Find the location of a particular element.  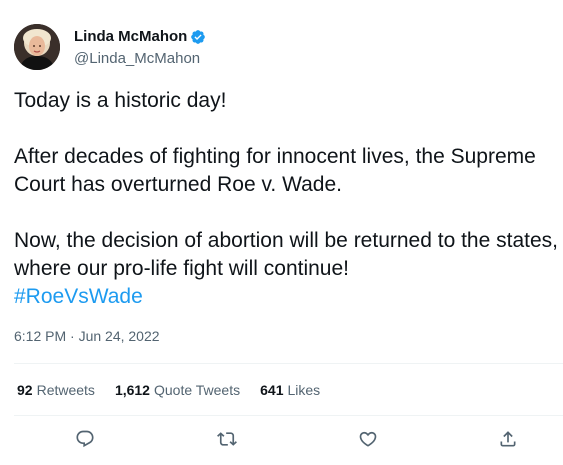

likes-label: Likes is located at coordinates (304, 390).